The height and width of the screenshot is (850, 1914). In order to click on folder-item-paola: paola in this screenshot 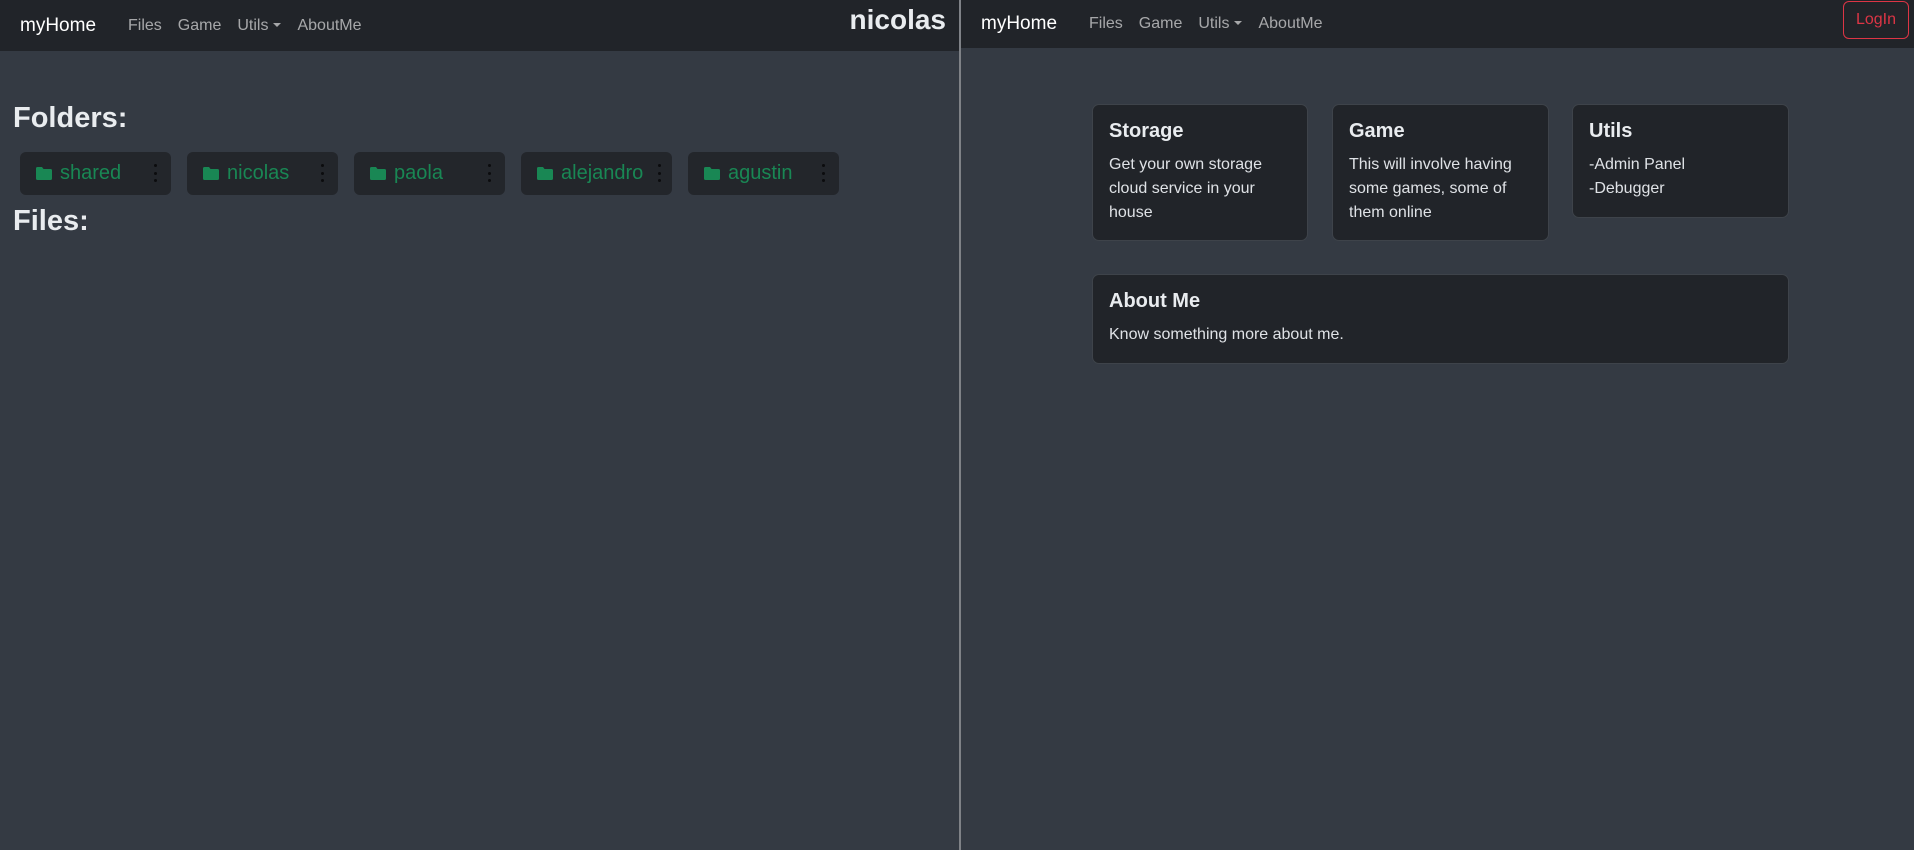, I will do `click(429, 173)`.